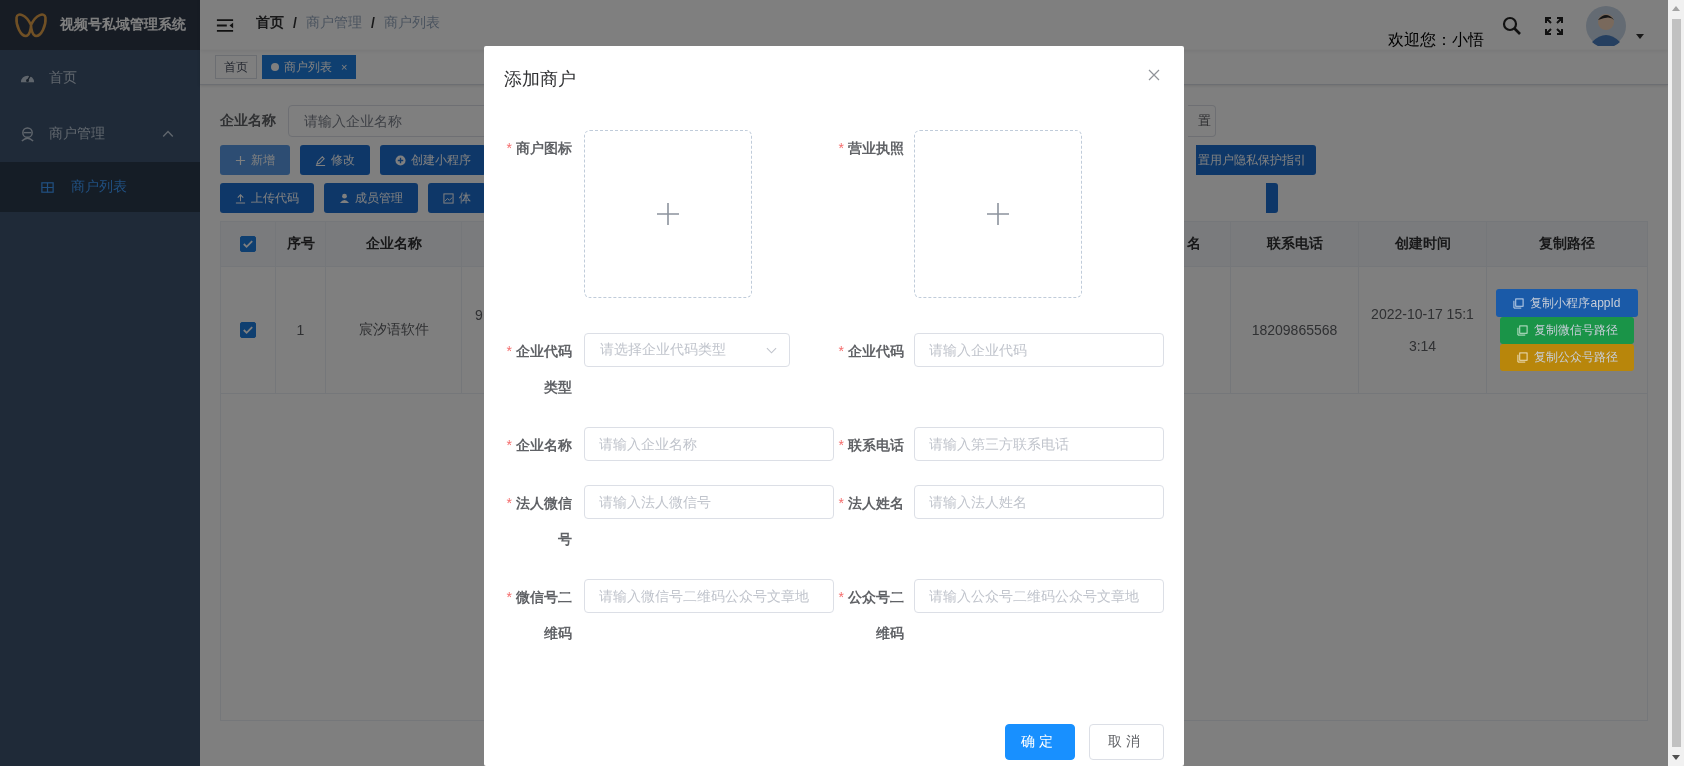 The image size is (1684, 766). I want to click on breadcrumb-item: 首页, so click(270, 23).